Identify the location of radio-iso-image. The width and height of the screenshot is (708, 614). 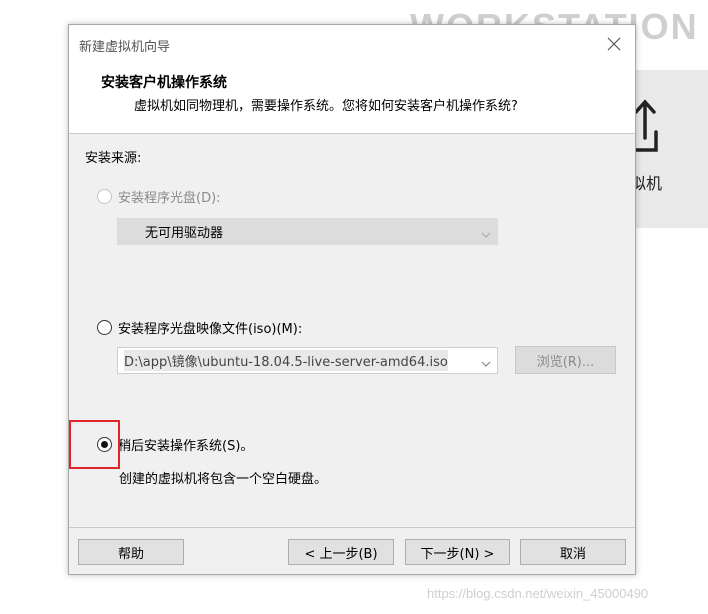
(104, 327).